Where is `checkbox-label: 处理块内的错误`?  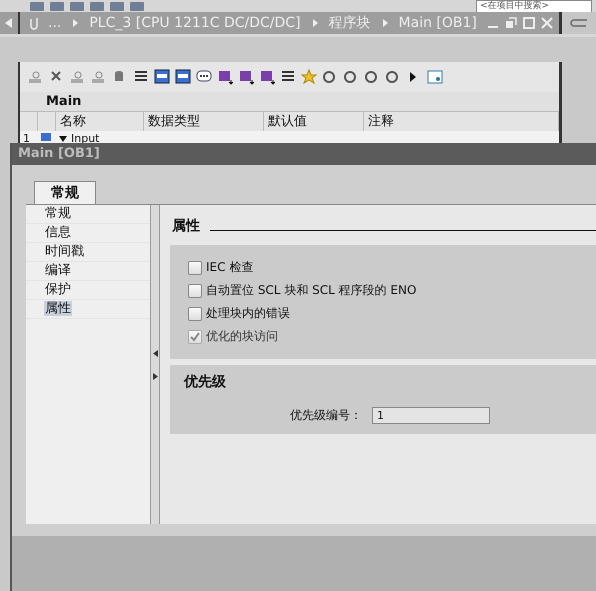
checkbox-label: 处理块内的错误 is located at coordinates (248, 313).